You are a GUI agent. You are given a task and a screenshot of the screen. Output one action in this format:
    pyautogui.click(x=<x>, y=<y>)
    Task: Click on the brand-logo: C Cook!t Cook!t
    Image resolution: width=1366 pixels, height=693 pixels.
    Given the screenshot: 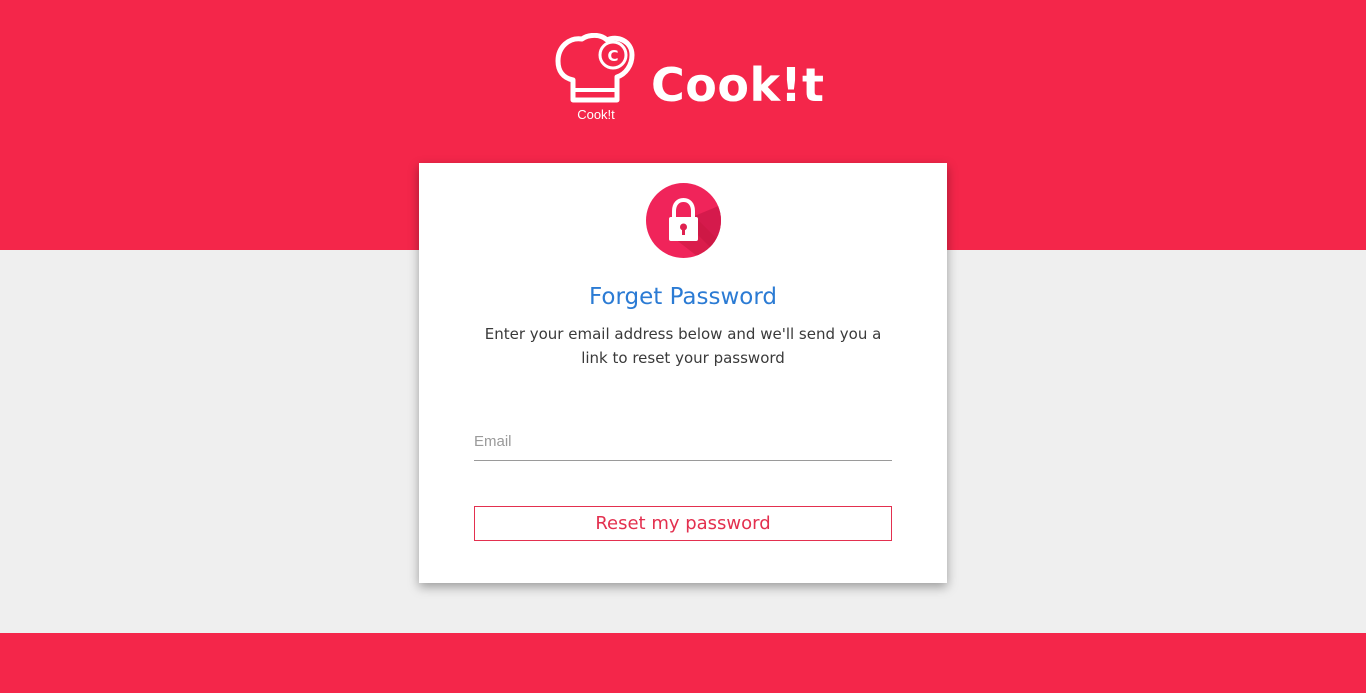 What is the action you would take?
    pyautogui.click(x=690, y=79)
    